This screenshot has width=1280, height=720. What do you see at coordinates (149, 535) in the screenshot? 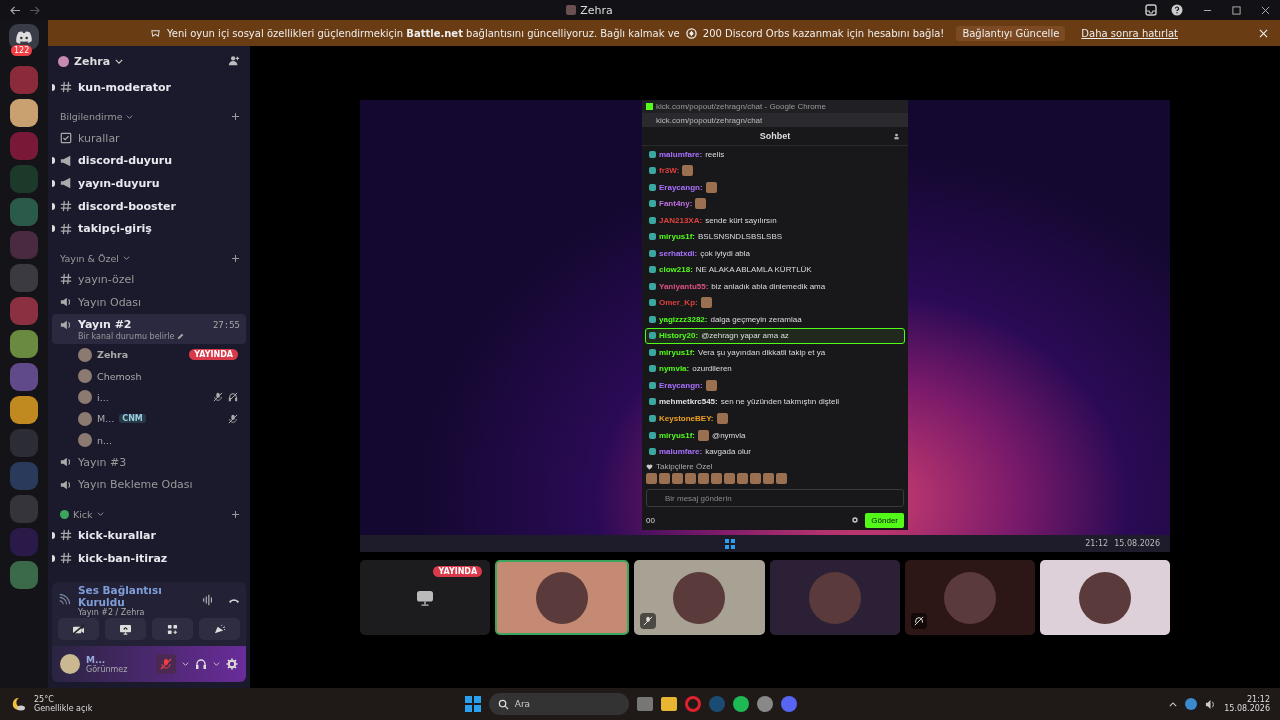
I see `text-channel: kick-kurallar` at bounding box center [149, 535].